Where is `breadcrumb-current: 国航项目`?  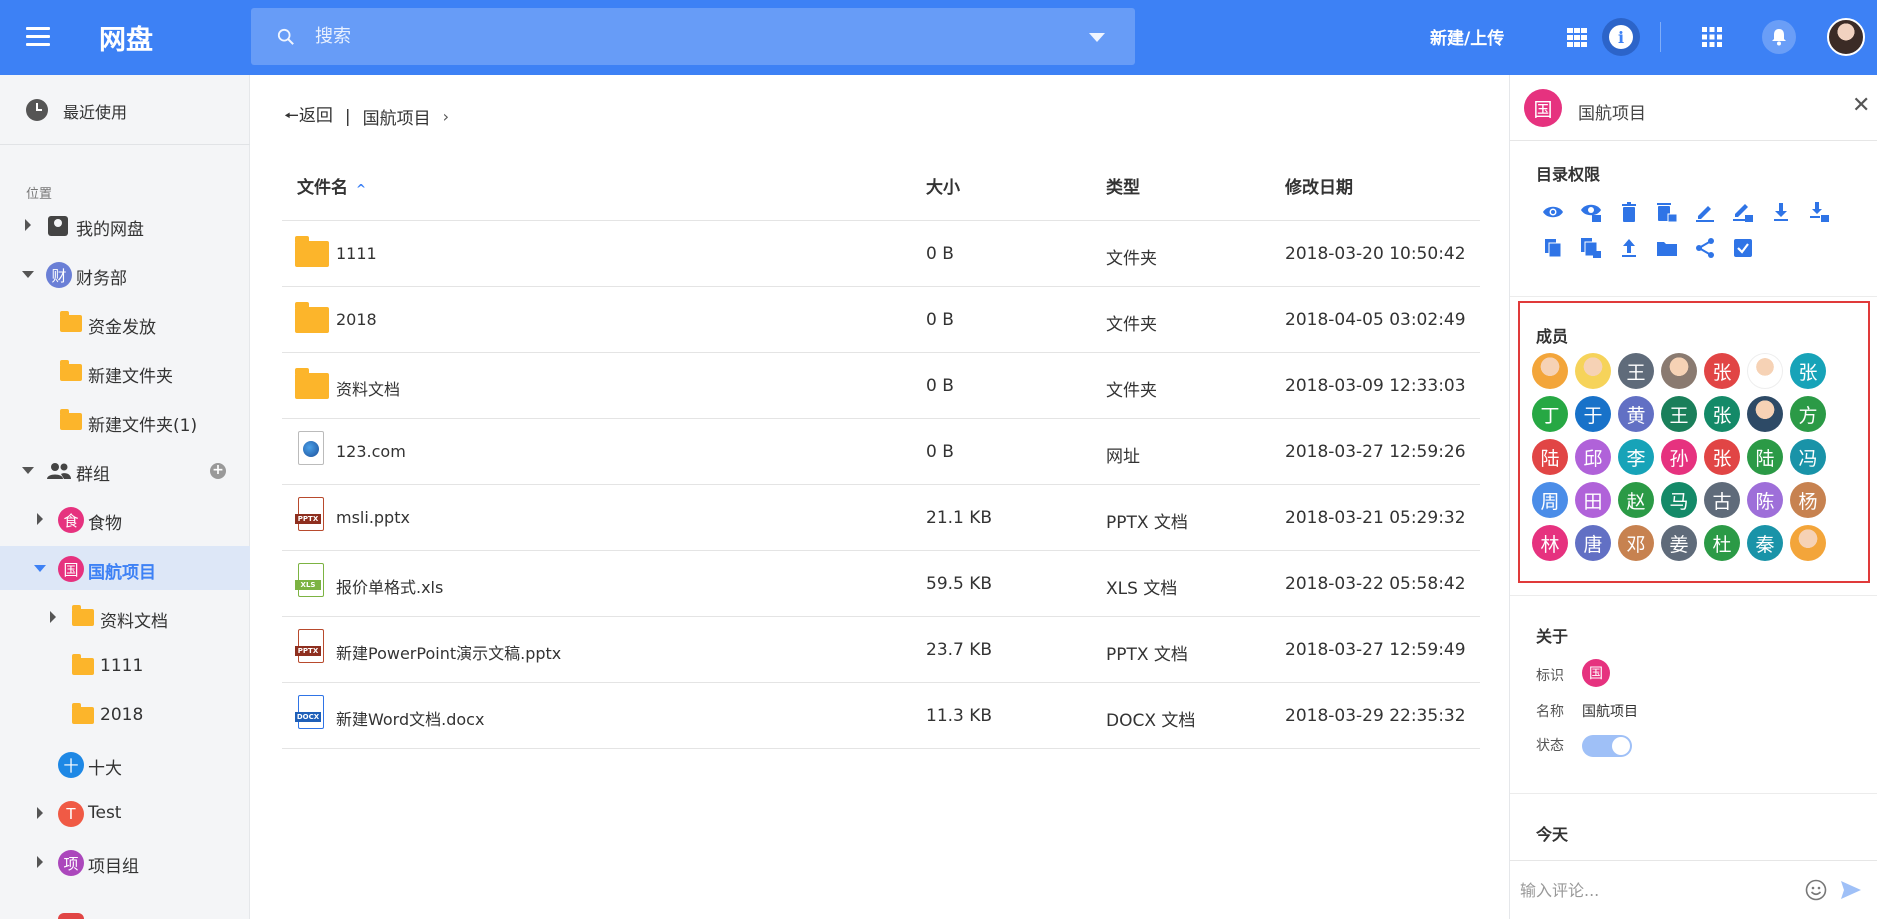 breadcrumb-current: 国航项目 is located at coordinates (397, 116).